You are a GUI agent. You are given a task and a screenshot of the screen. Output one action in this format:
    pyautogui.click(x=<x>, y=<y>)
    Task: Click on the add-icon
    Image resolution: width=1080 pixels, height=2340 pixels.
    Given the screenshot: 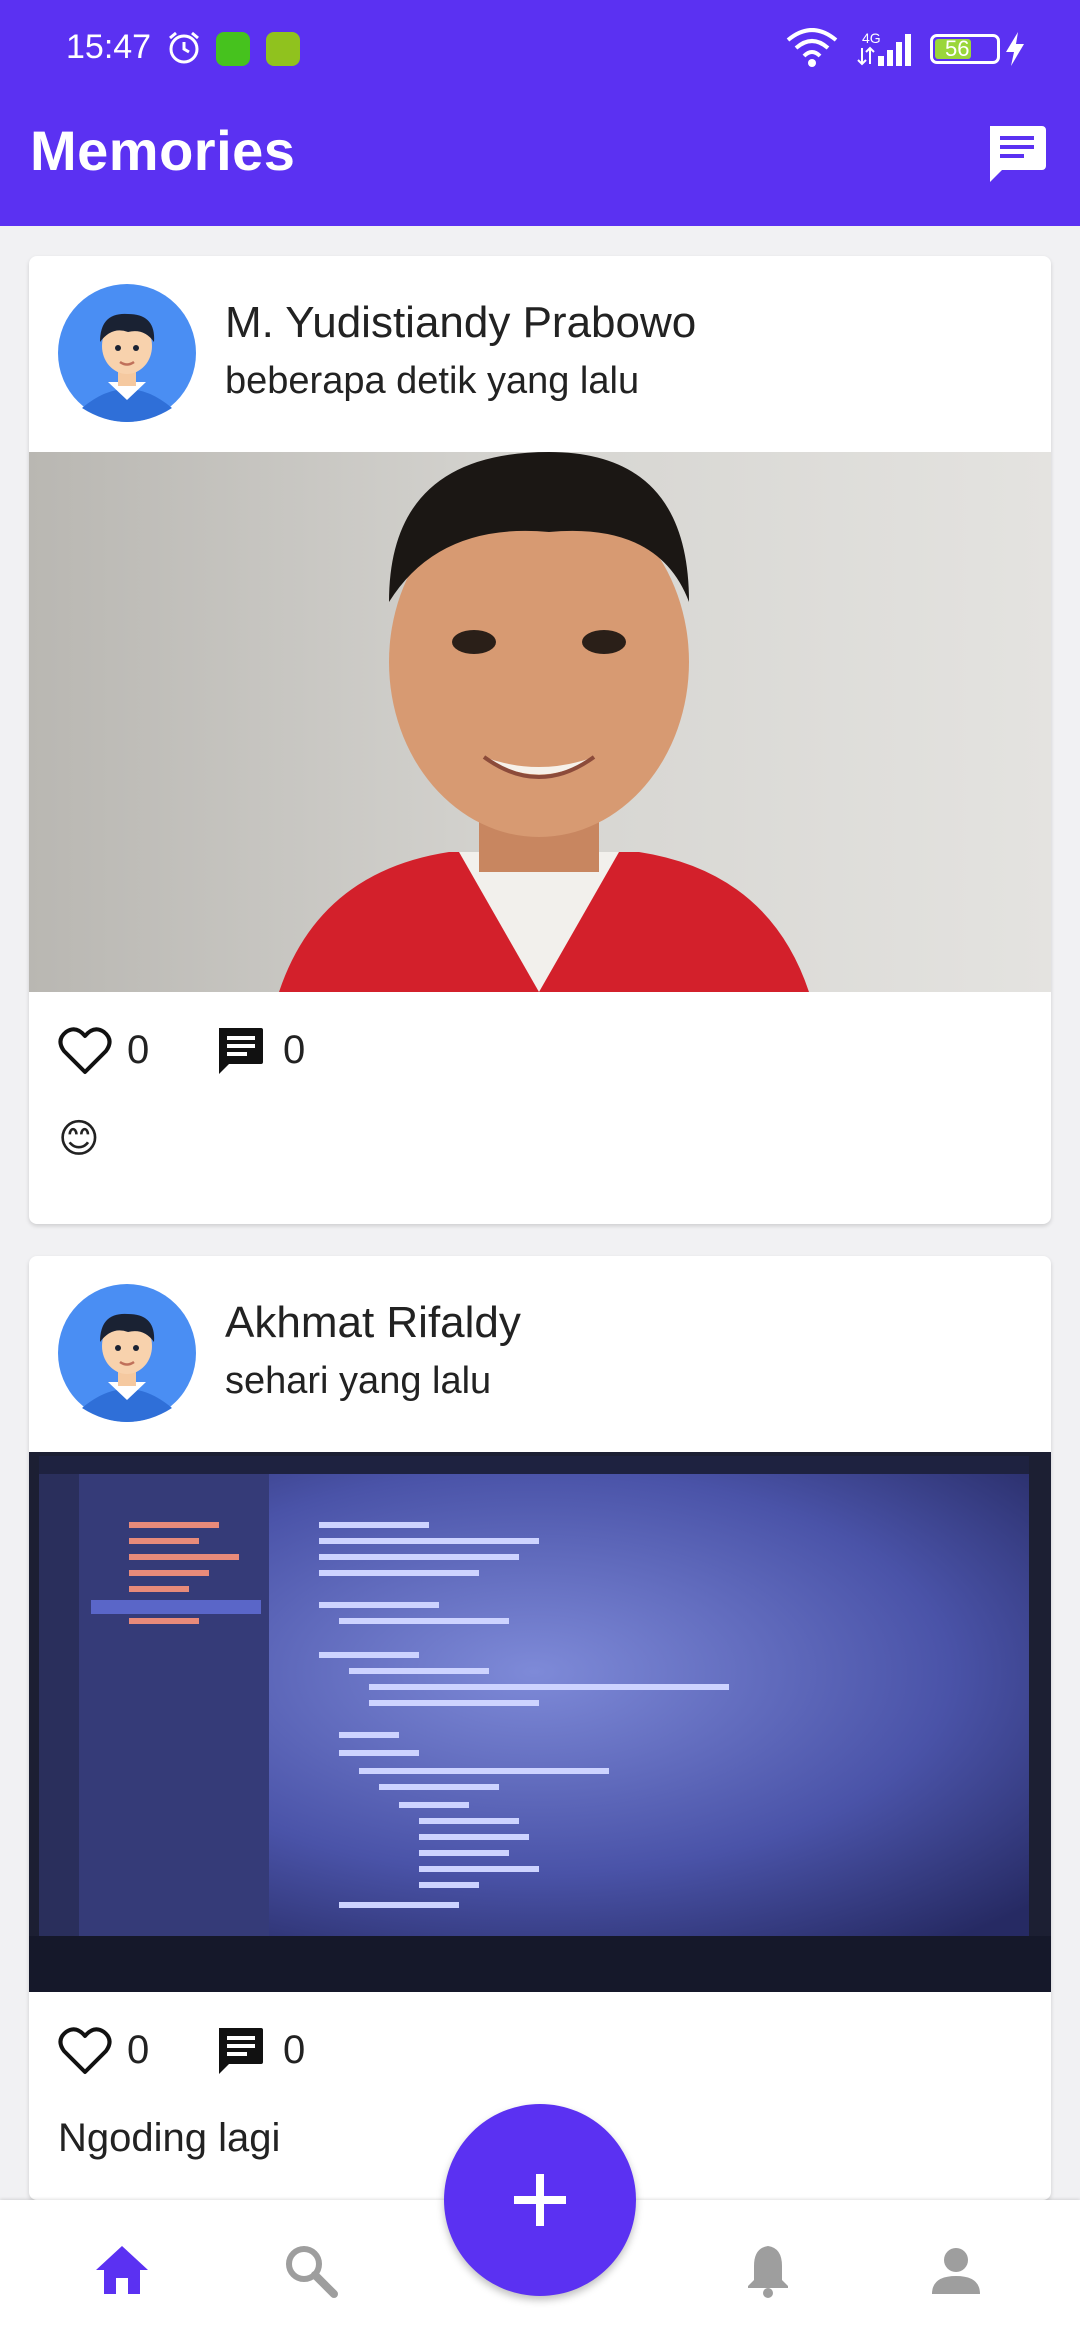 What is the action you would take?
    pyautogui.click(x=540, y=2200)
    